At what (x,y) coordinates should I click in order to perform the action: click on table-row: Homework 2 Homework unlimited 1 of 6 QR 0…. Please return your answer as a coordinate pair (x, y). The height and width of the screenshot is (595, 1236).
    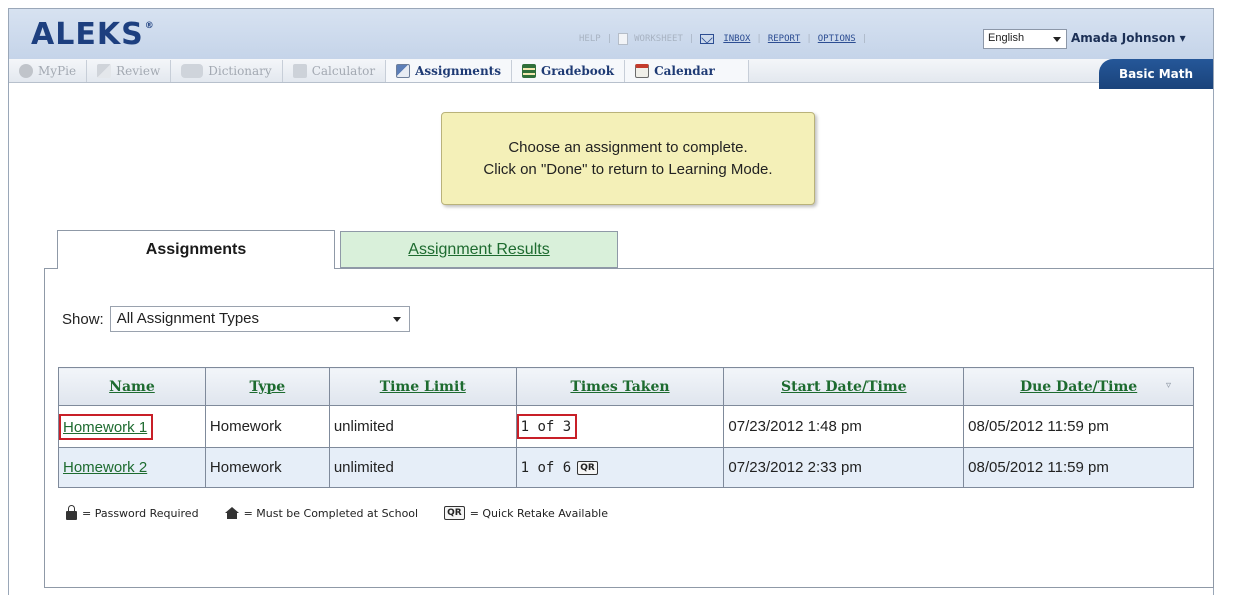
    Looking at the image, I should click on (626, 467).